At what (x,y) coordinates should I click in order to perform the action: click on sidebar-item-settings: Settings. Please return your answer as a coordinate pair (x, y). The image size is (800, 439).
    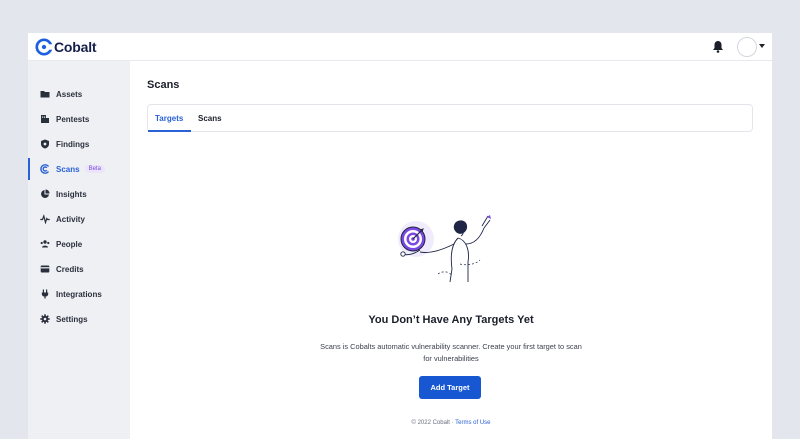
    Looking at the image, I should click on (79, 319).